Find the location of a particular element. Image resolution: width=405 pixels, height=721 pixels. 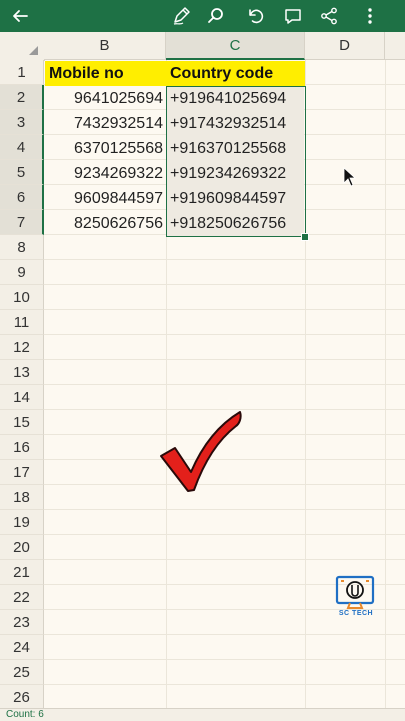

cell-b5: 9234269322 is located at coordinates (105, 173).